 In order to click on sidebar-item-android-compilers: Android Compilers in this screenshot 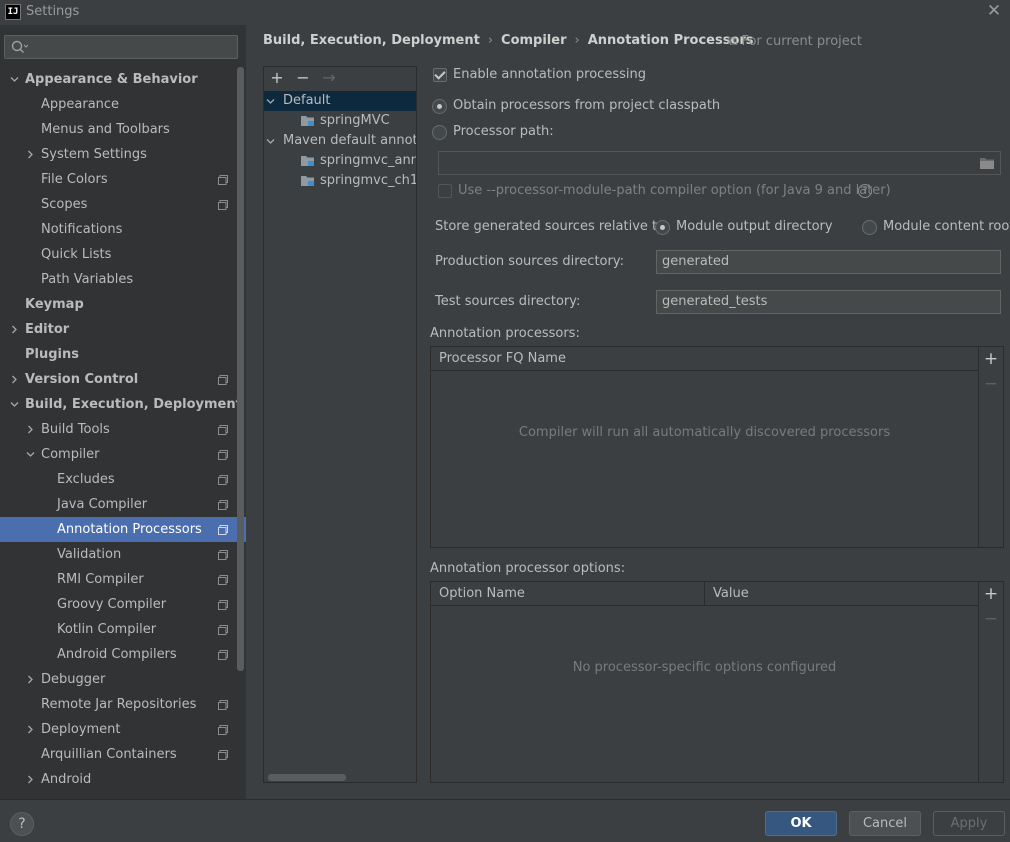, I will do `click(123, 654)`.